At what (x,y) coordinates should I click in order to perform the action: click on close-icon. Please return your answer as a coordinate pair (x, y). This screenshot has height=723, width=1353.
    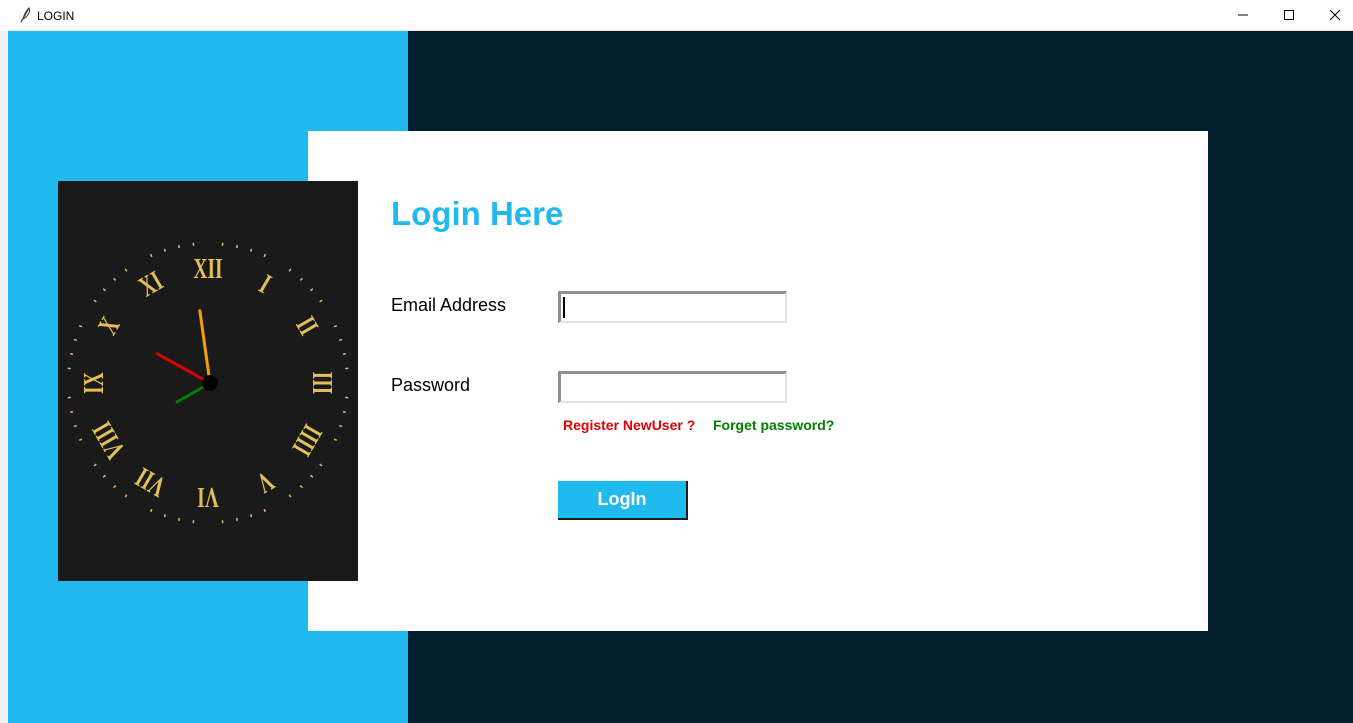
    Looking at the image, I should click on (1335, 15).